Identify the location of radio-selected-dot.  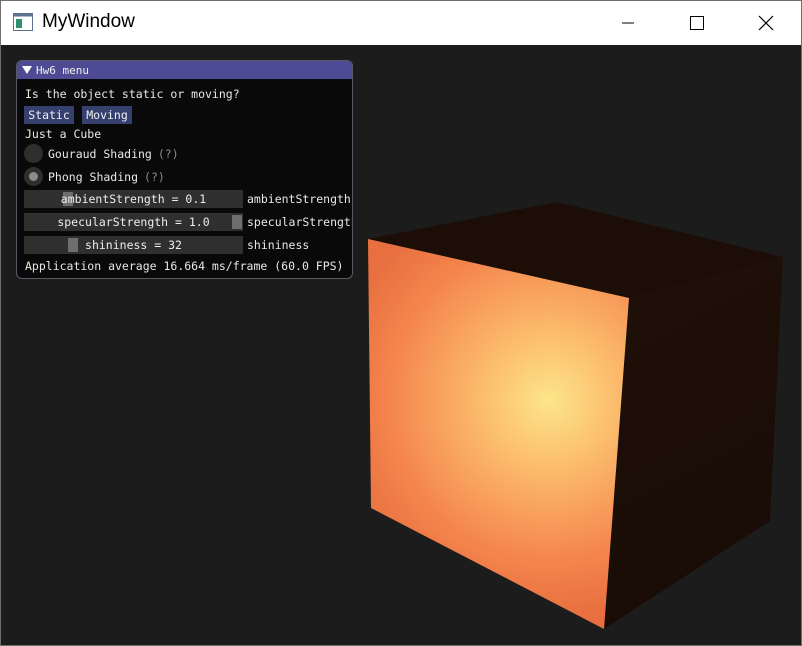
(33, 176).